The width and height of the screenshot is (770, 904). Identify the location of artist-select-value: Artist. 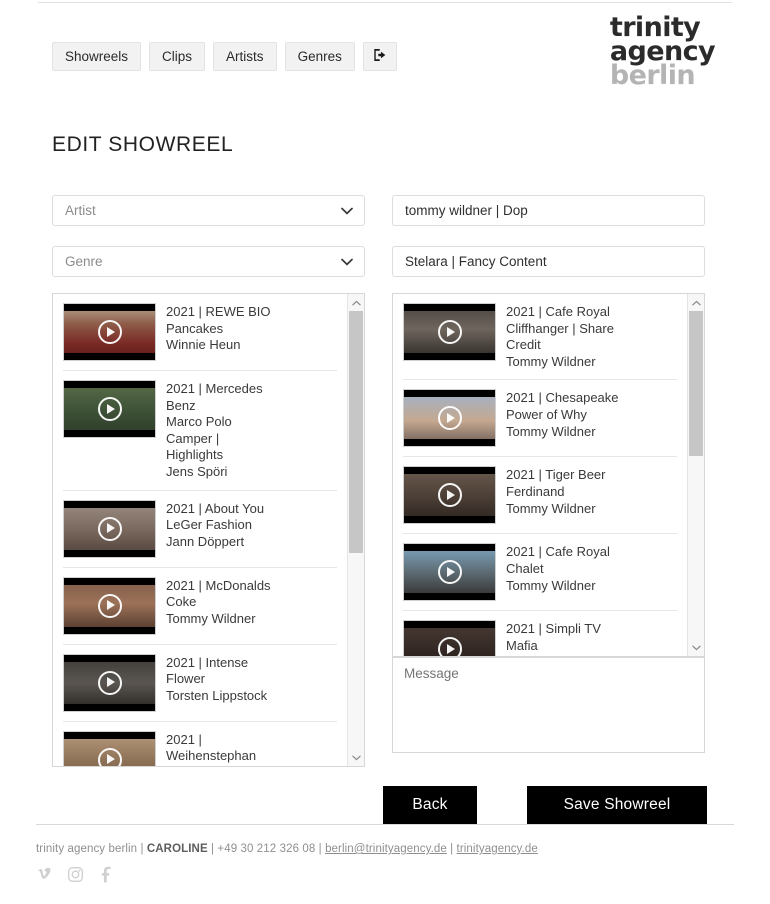
(80, 210).